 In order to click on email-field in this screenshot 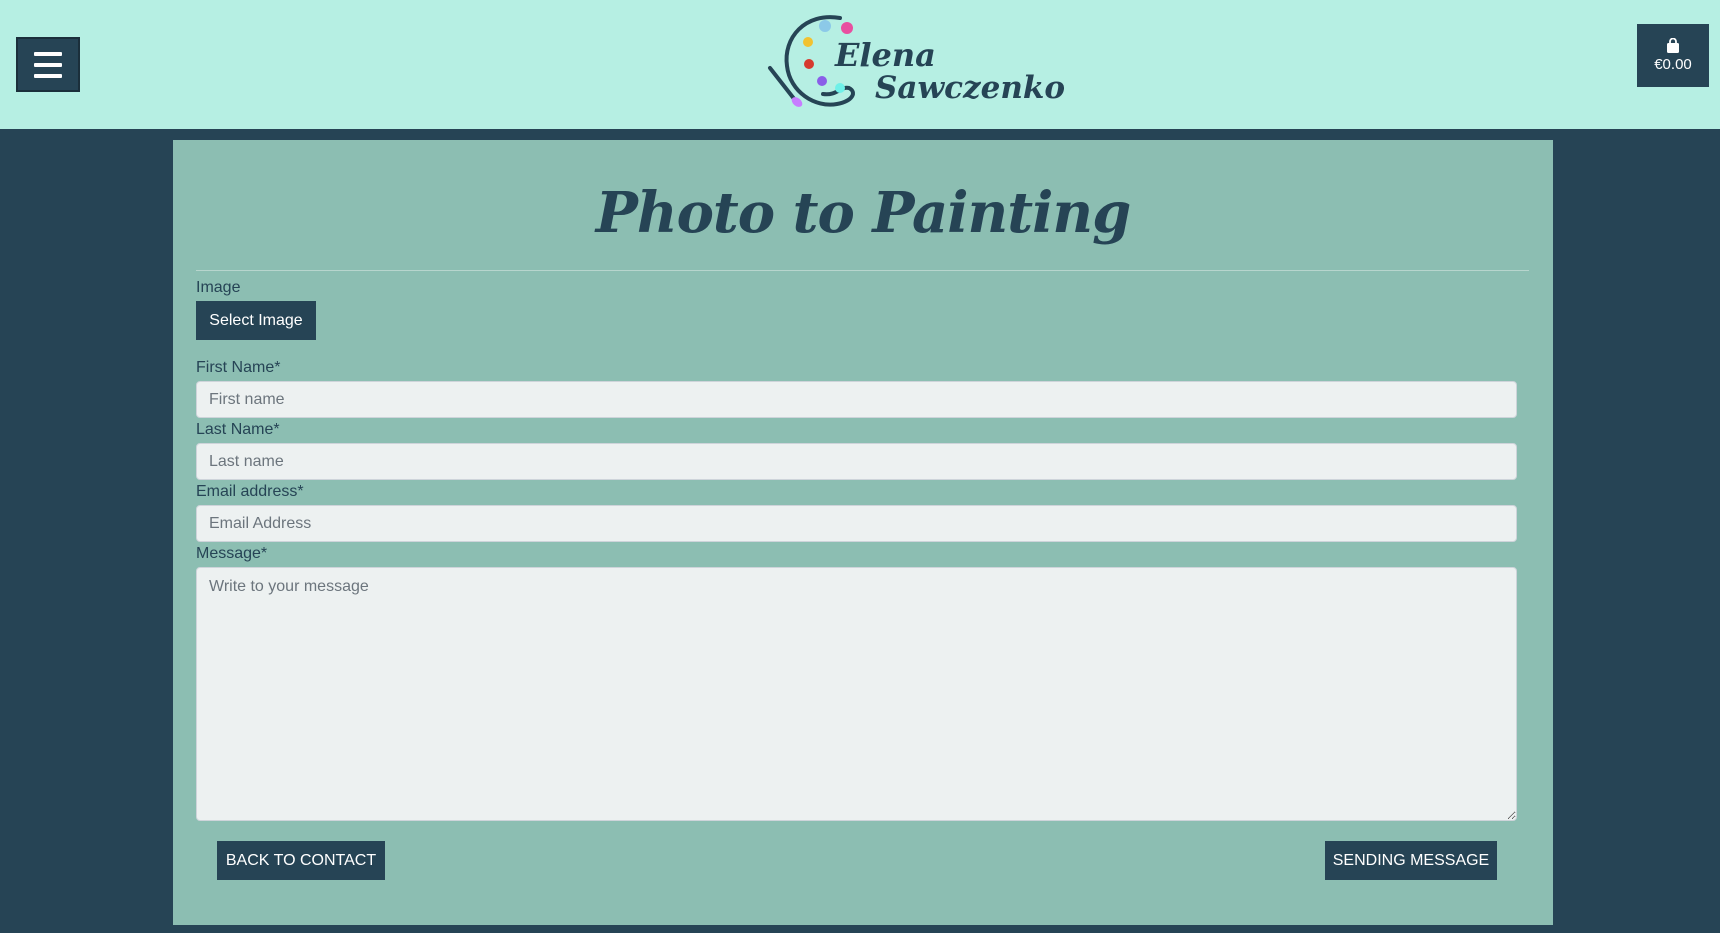, I will do `click(856, 523)`.